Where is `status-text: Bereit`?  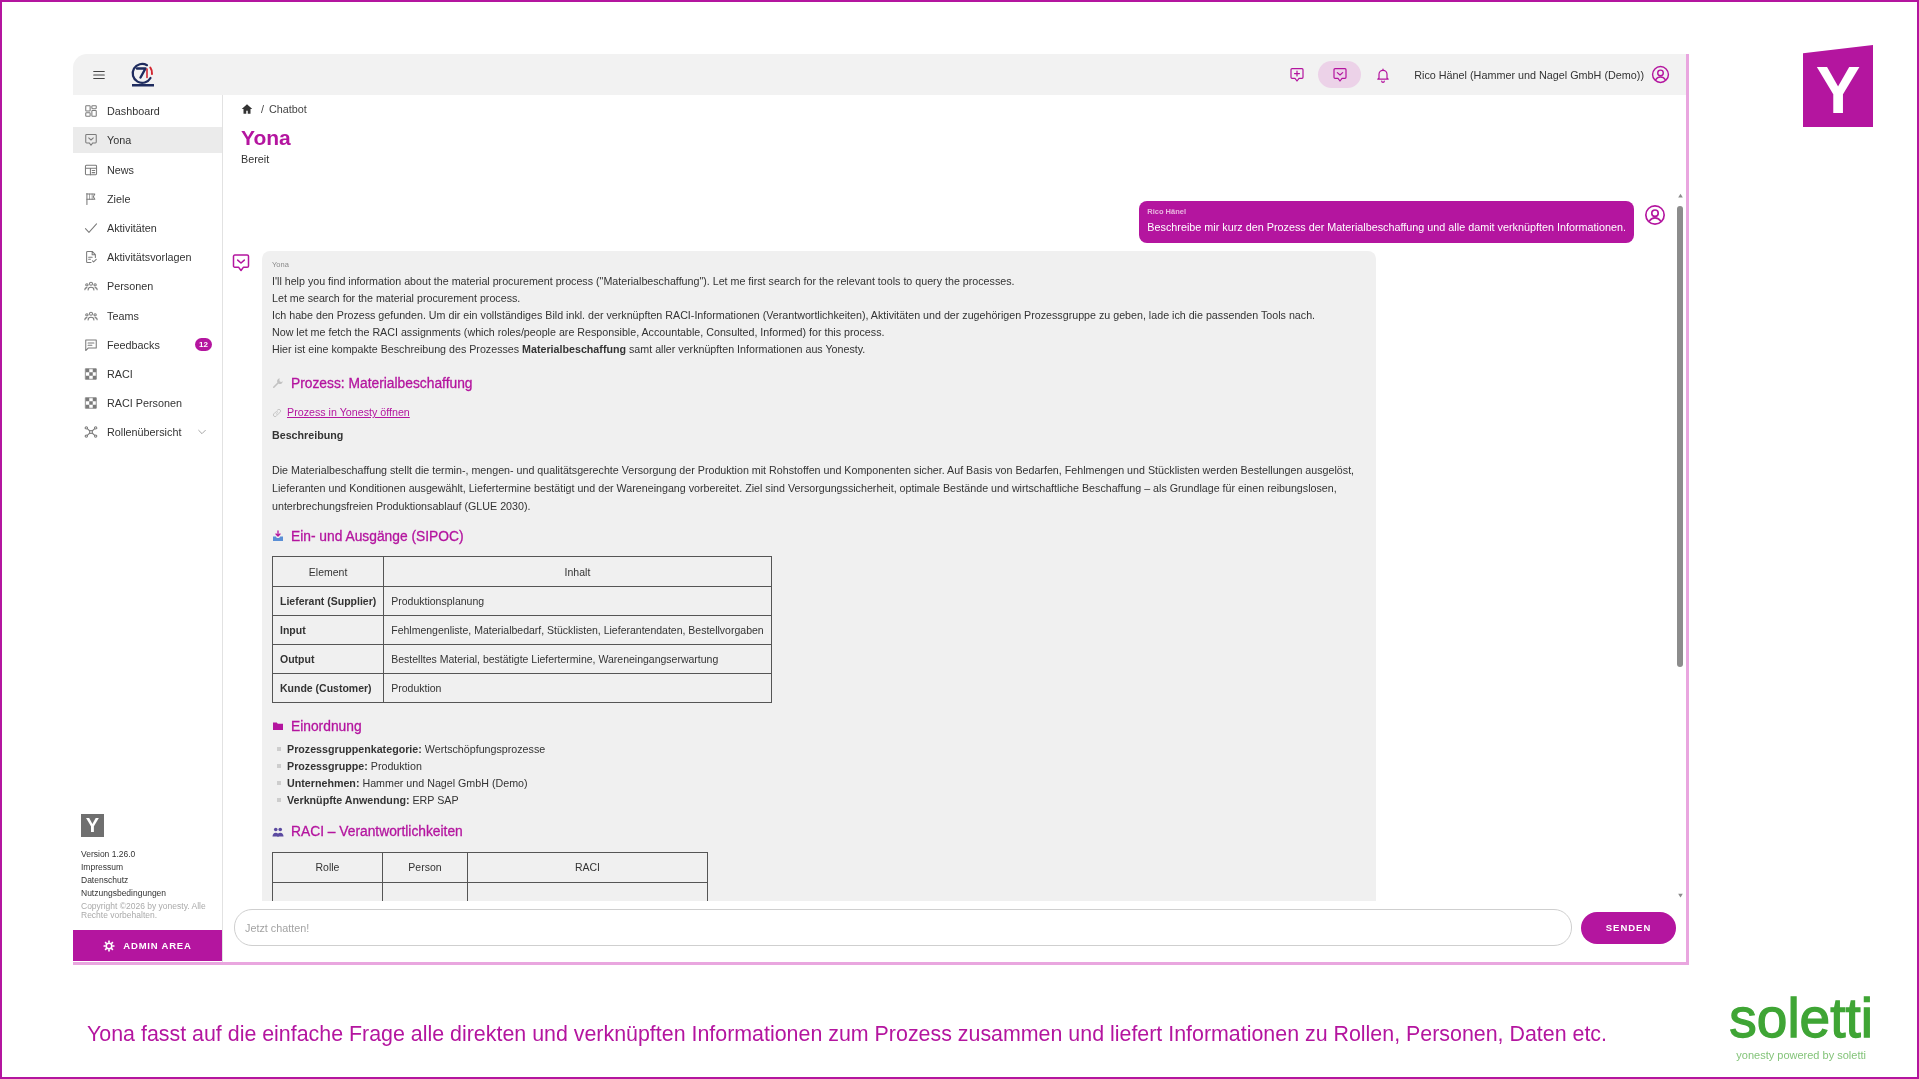 status-text: Bereit is located at coordinates (255, 159).